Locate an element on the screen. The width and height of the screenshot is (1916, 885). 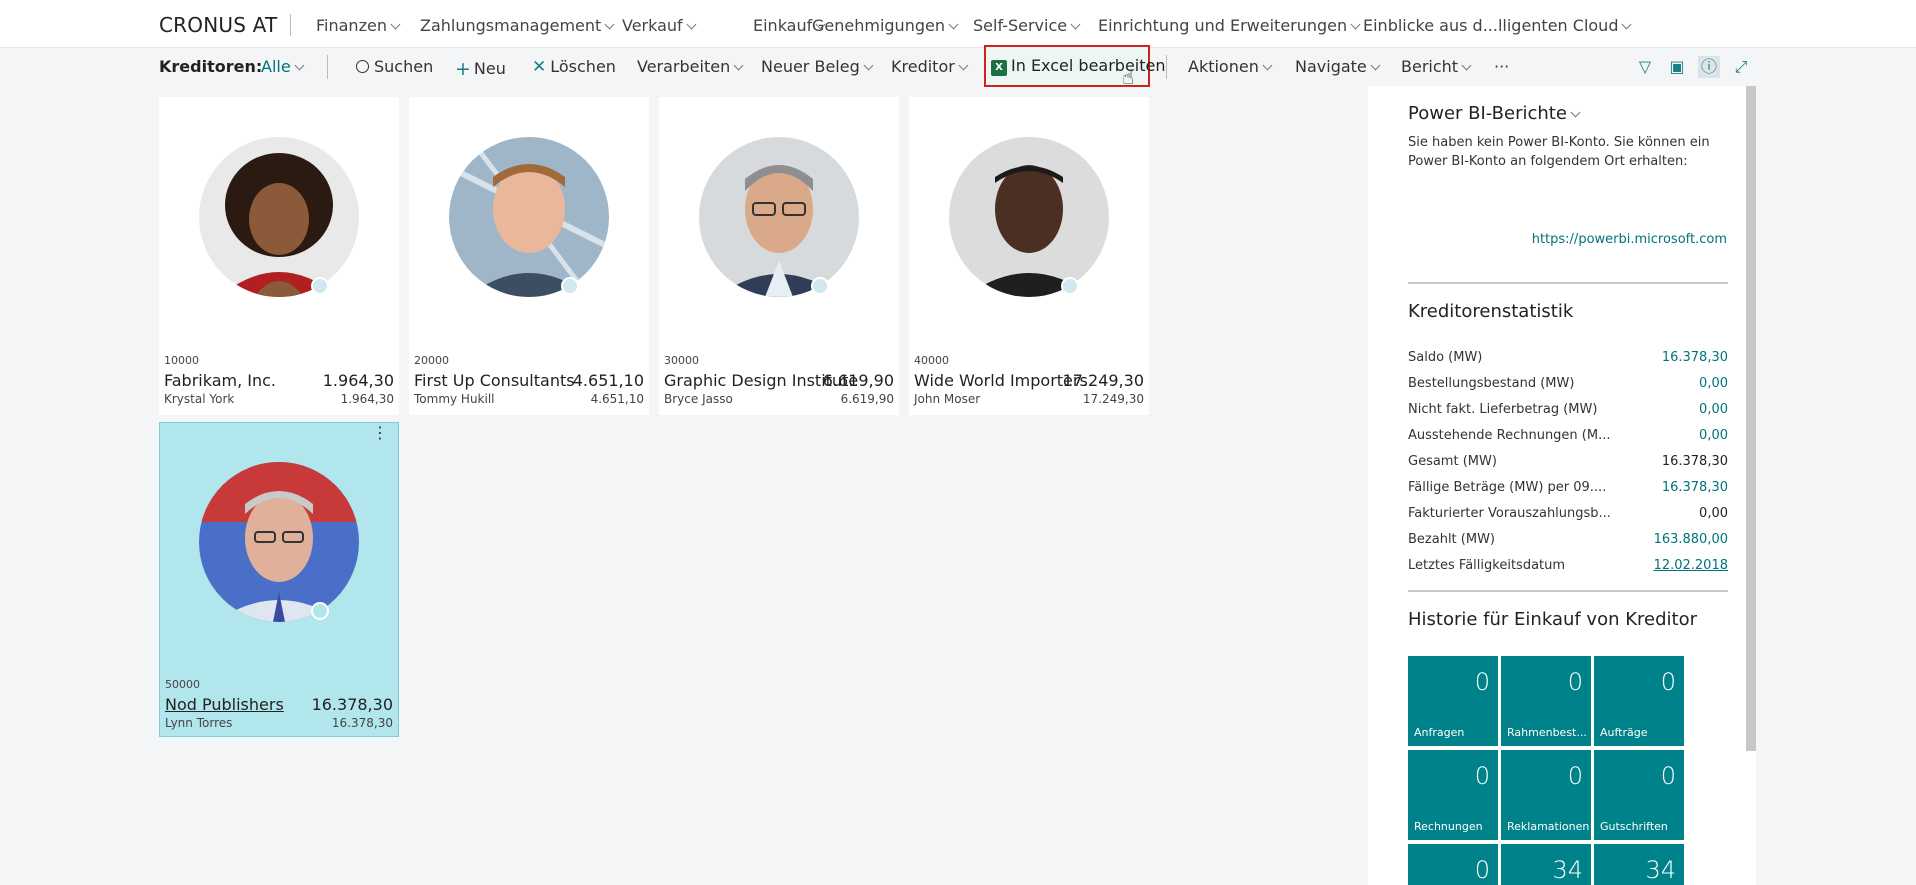
more-vertical-icon: ⋮ is located at coordinates (380, 433).